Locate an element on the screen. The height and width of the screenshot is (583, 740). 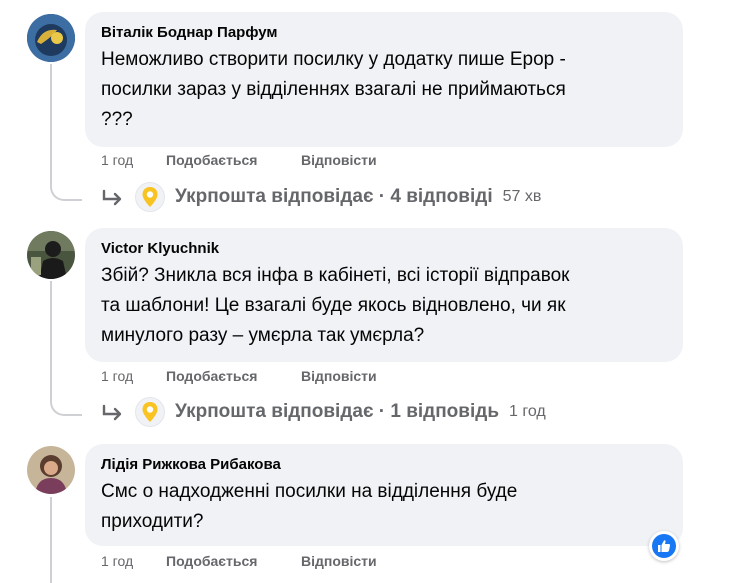
comment-author: Віталік Боднар Парфум is located at coordinates (384, 32).